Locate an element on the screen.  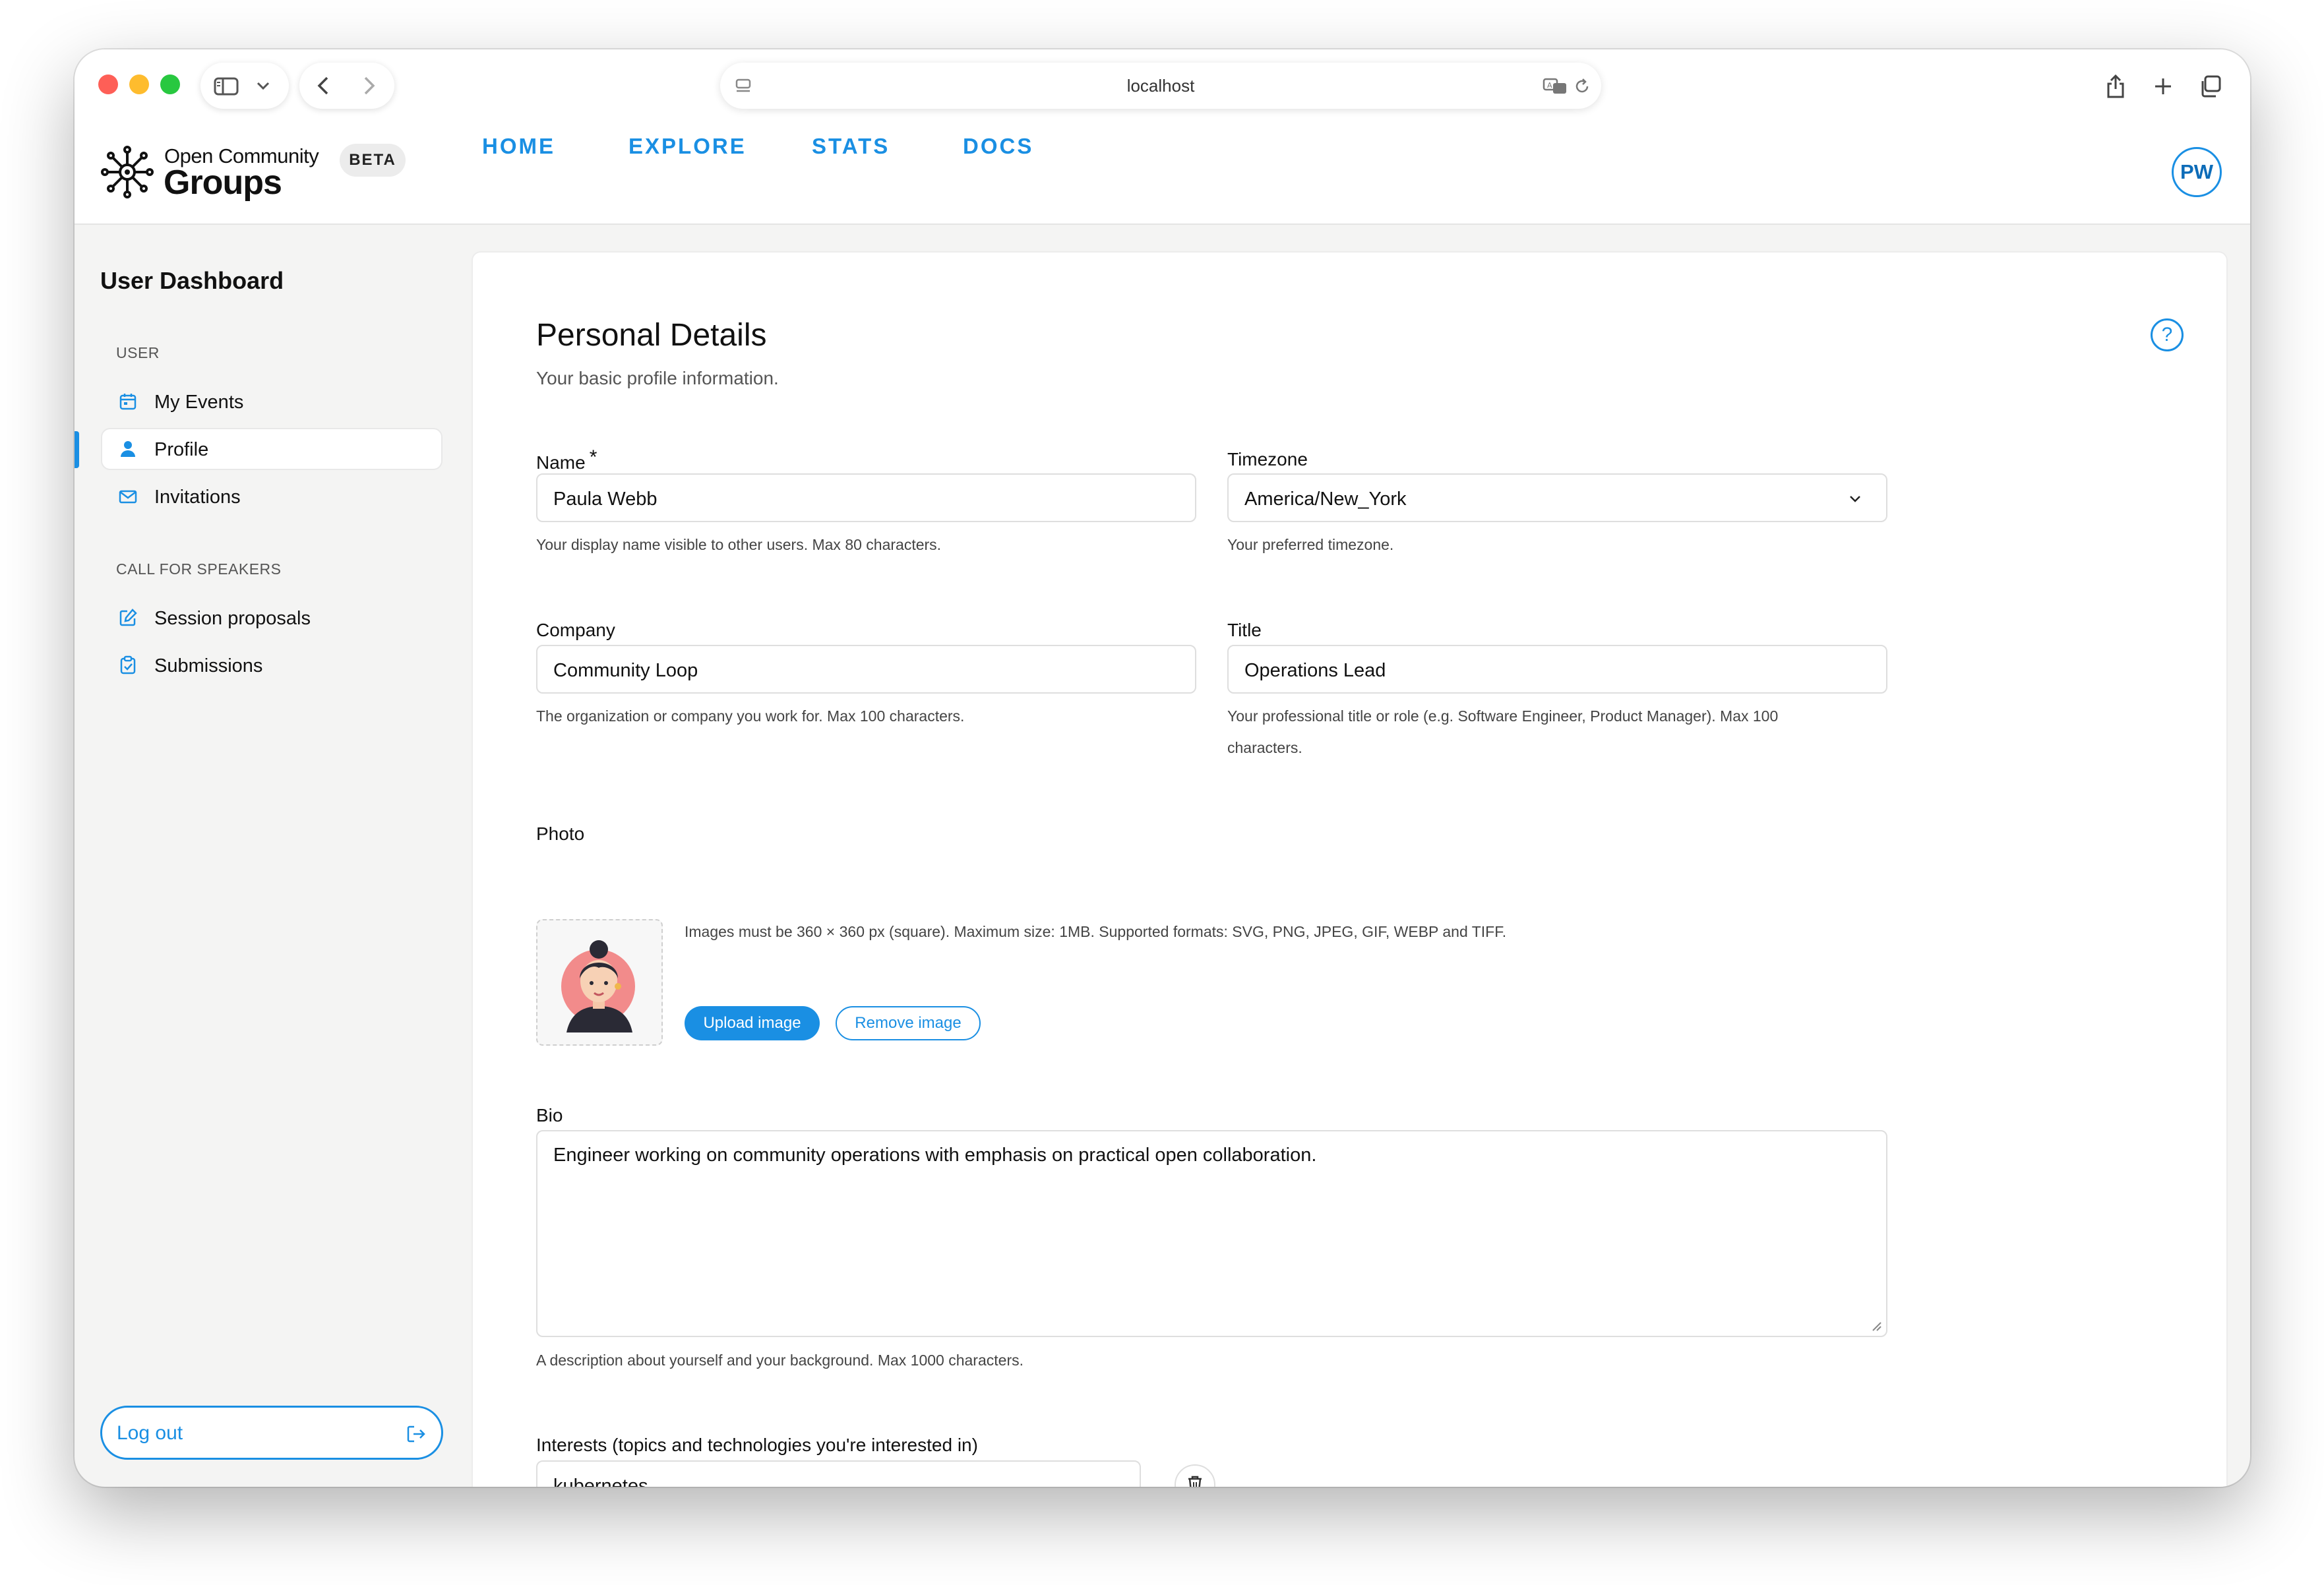
sidebar-item-my-events: My Events is located at coordinates (272, 401).